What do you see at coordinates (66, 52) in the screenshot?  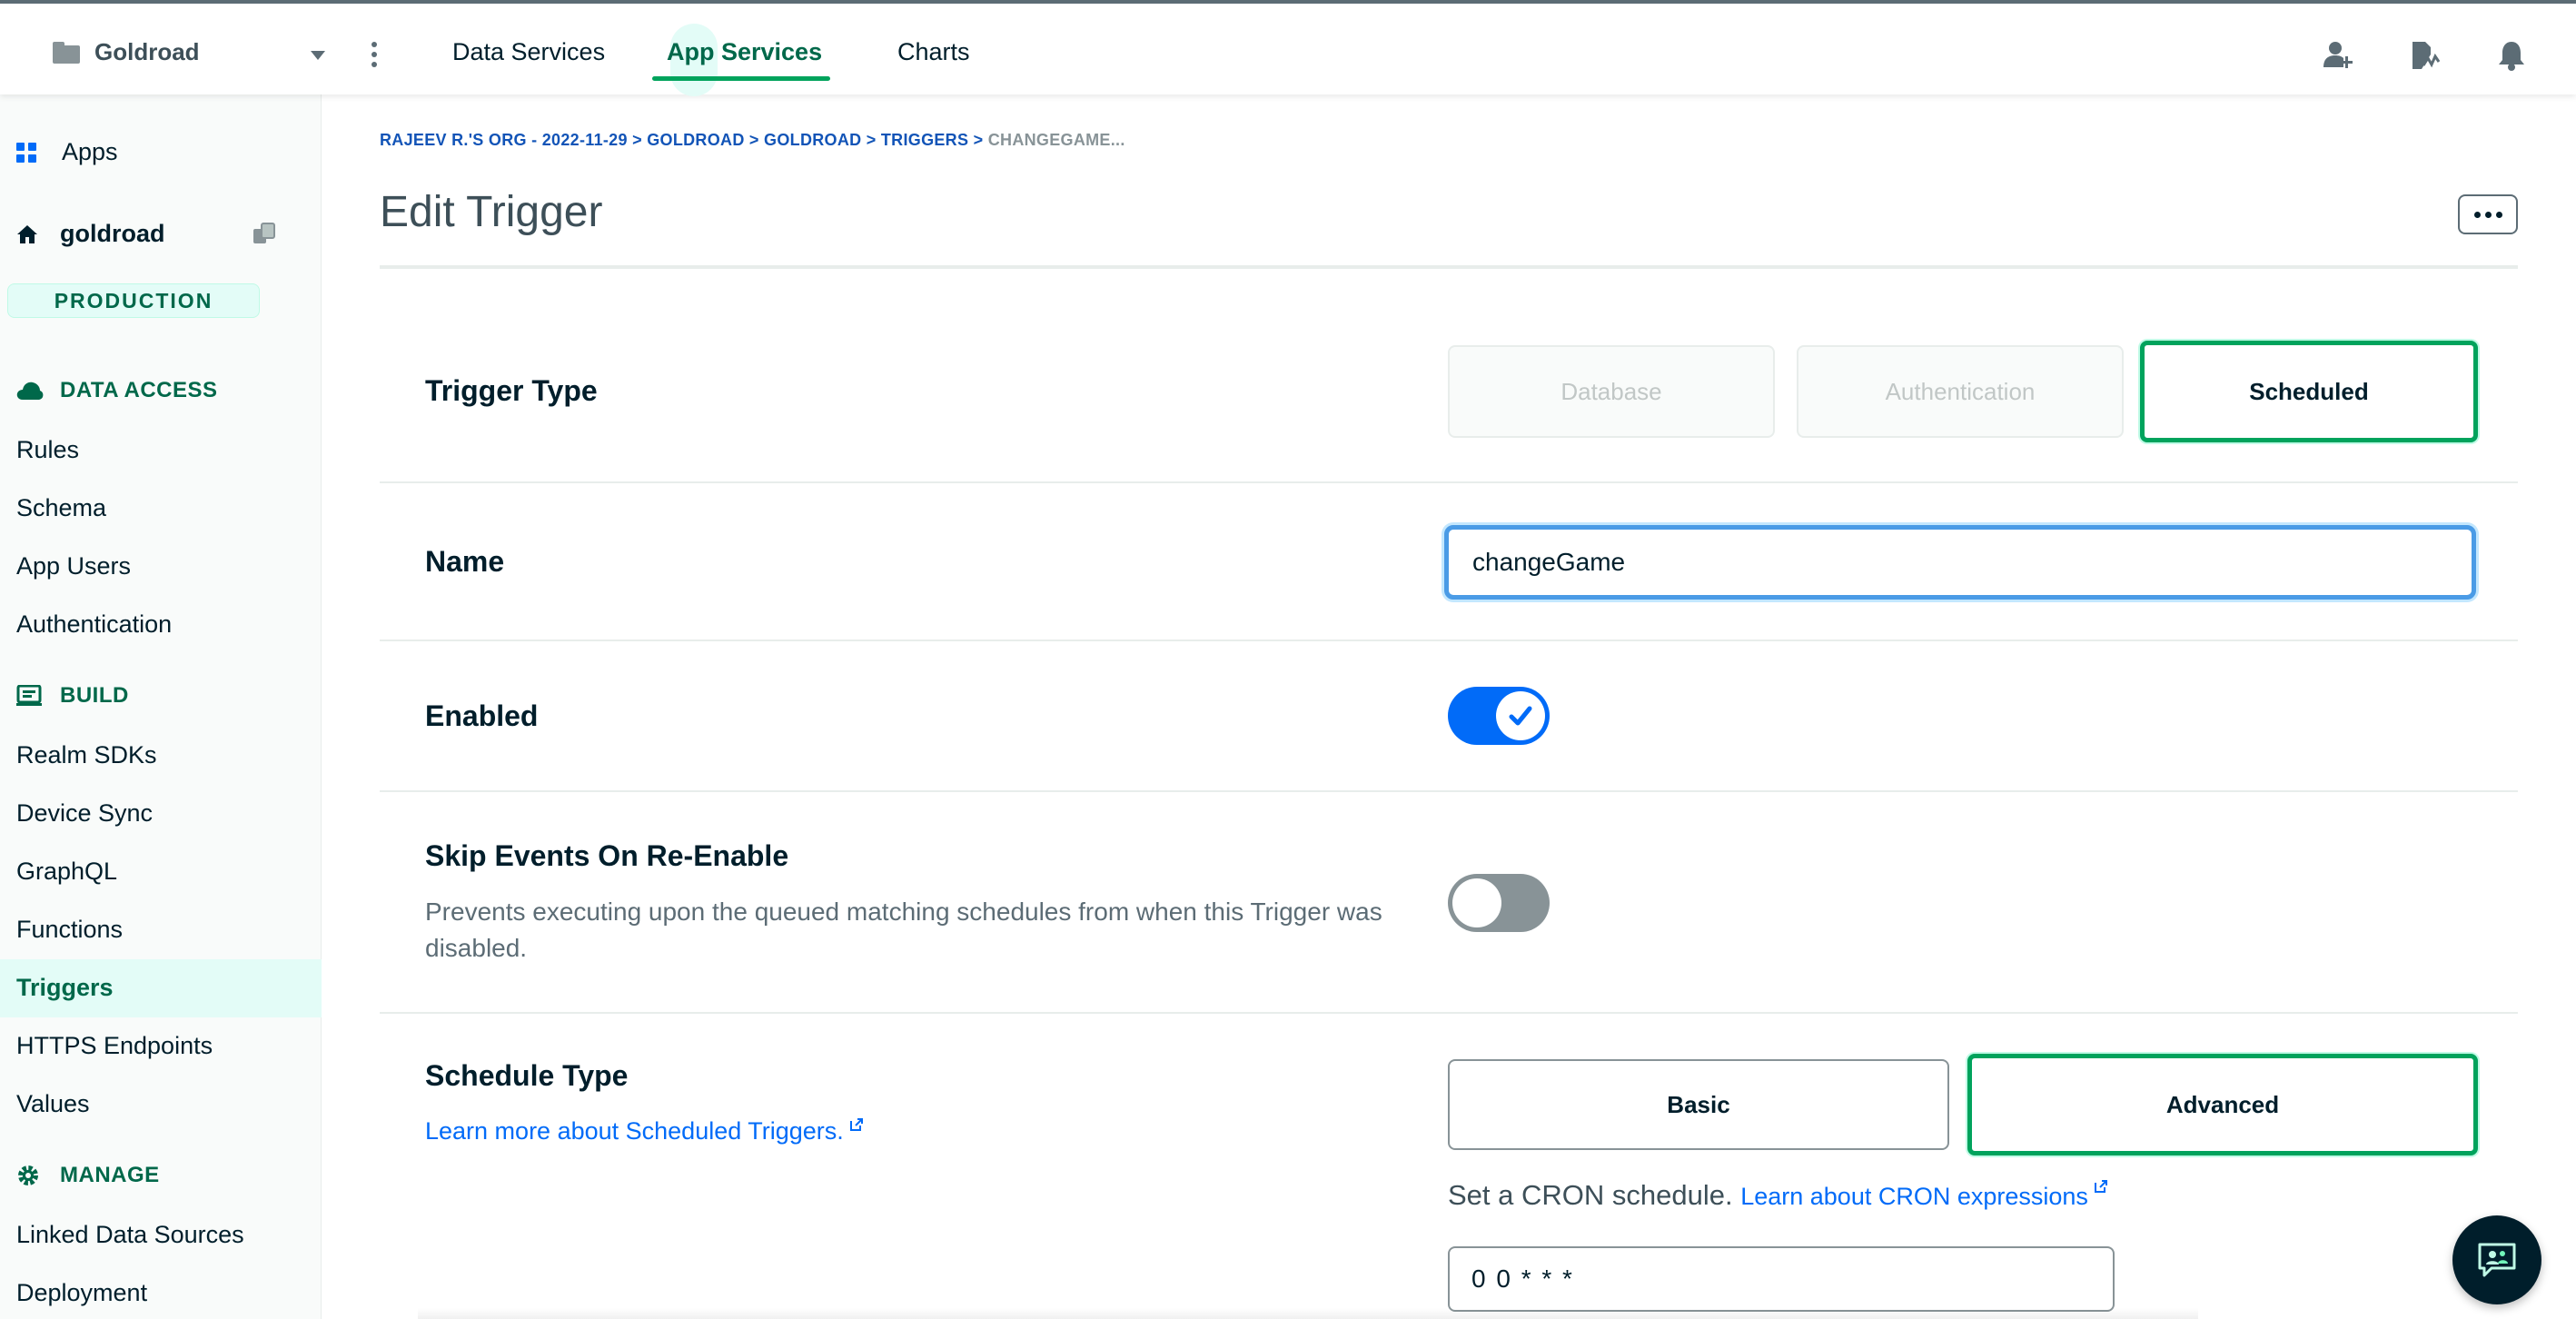 I see `folder-icon` at bounding box center [66, 52].